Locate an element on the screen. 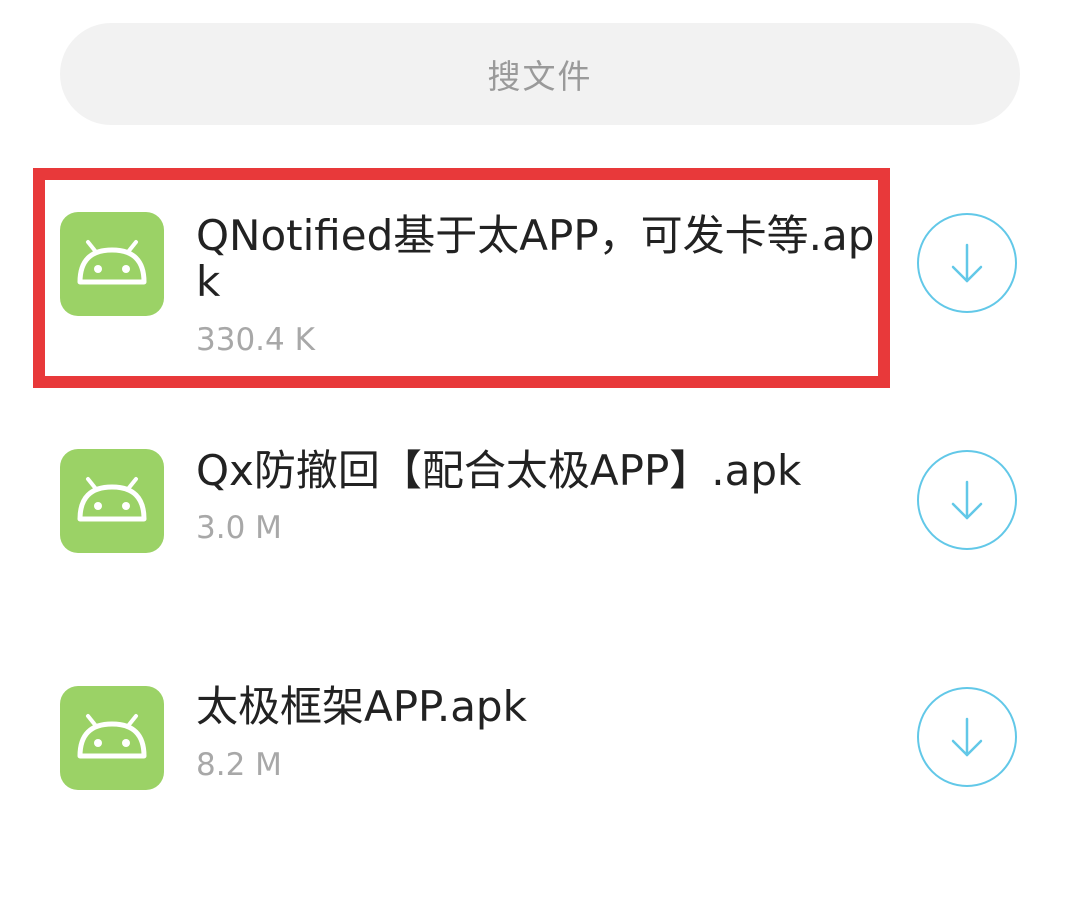 This screenshot has width=1078, height=906. file-name: QNotified基于太APP，可发卡等.apk is located at coordinates (535, 258).